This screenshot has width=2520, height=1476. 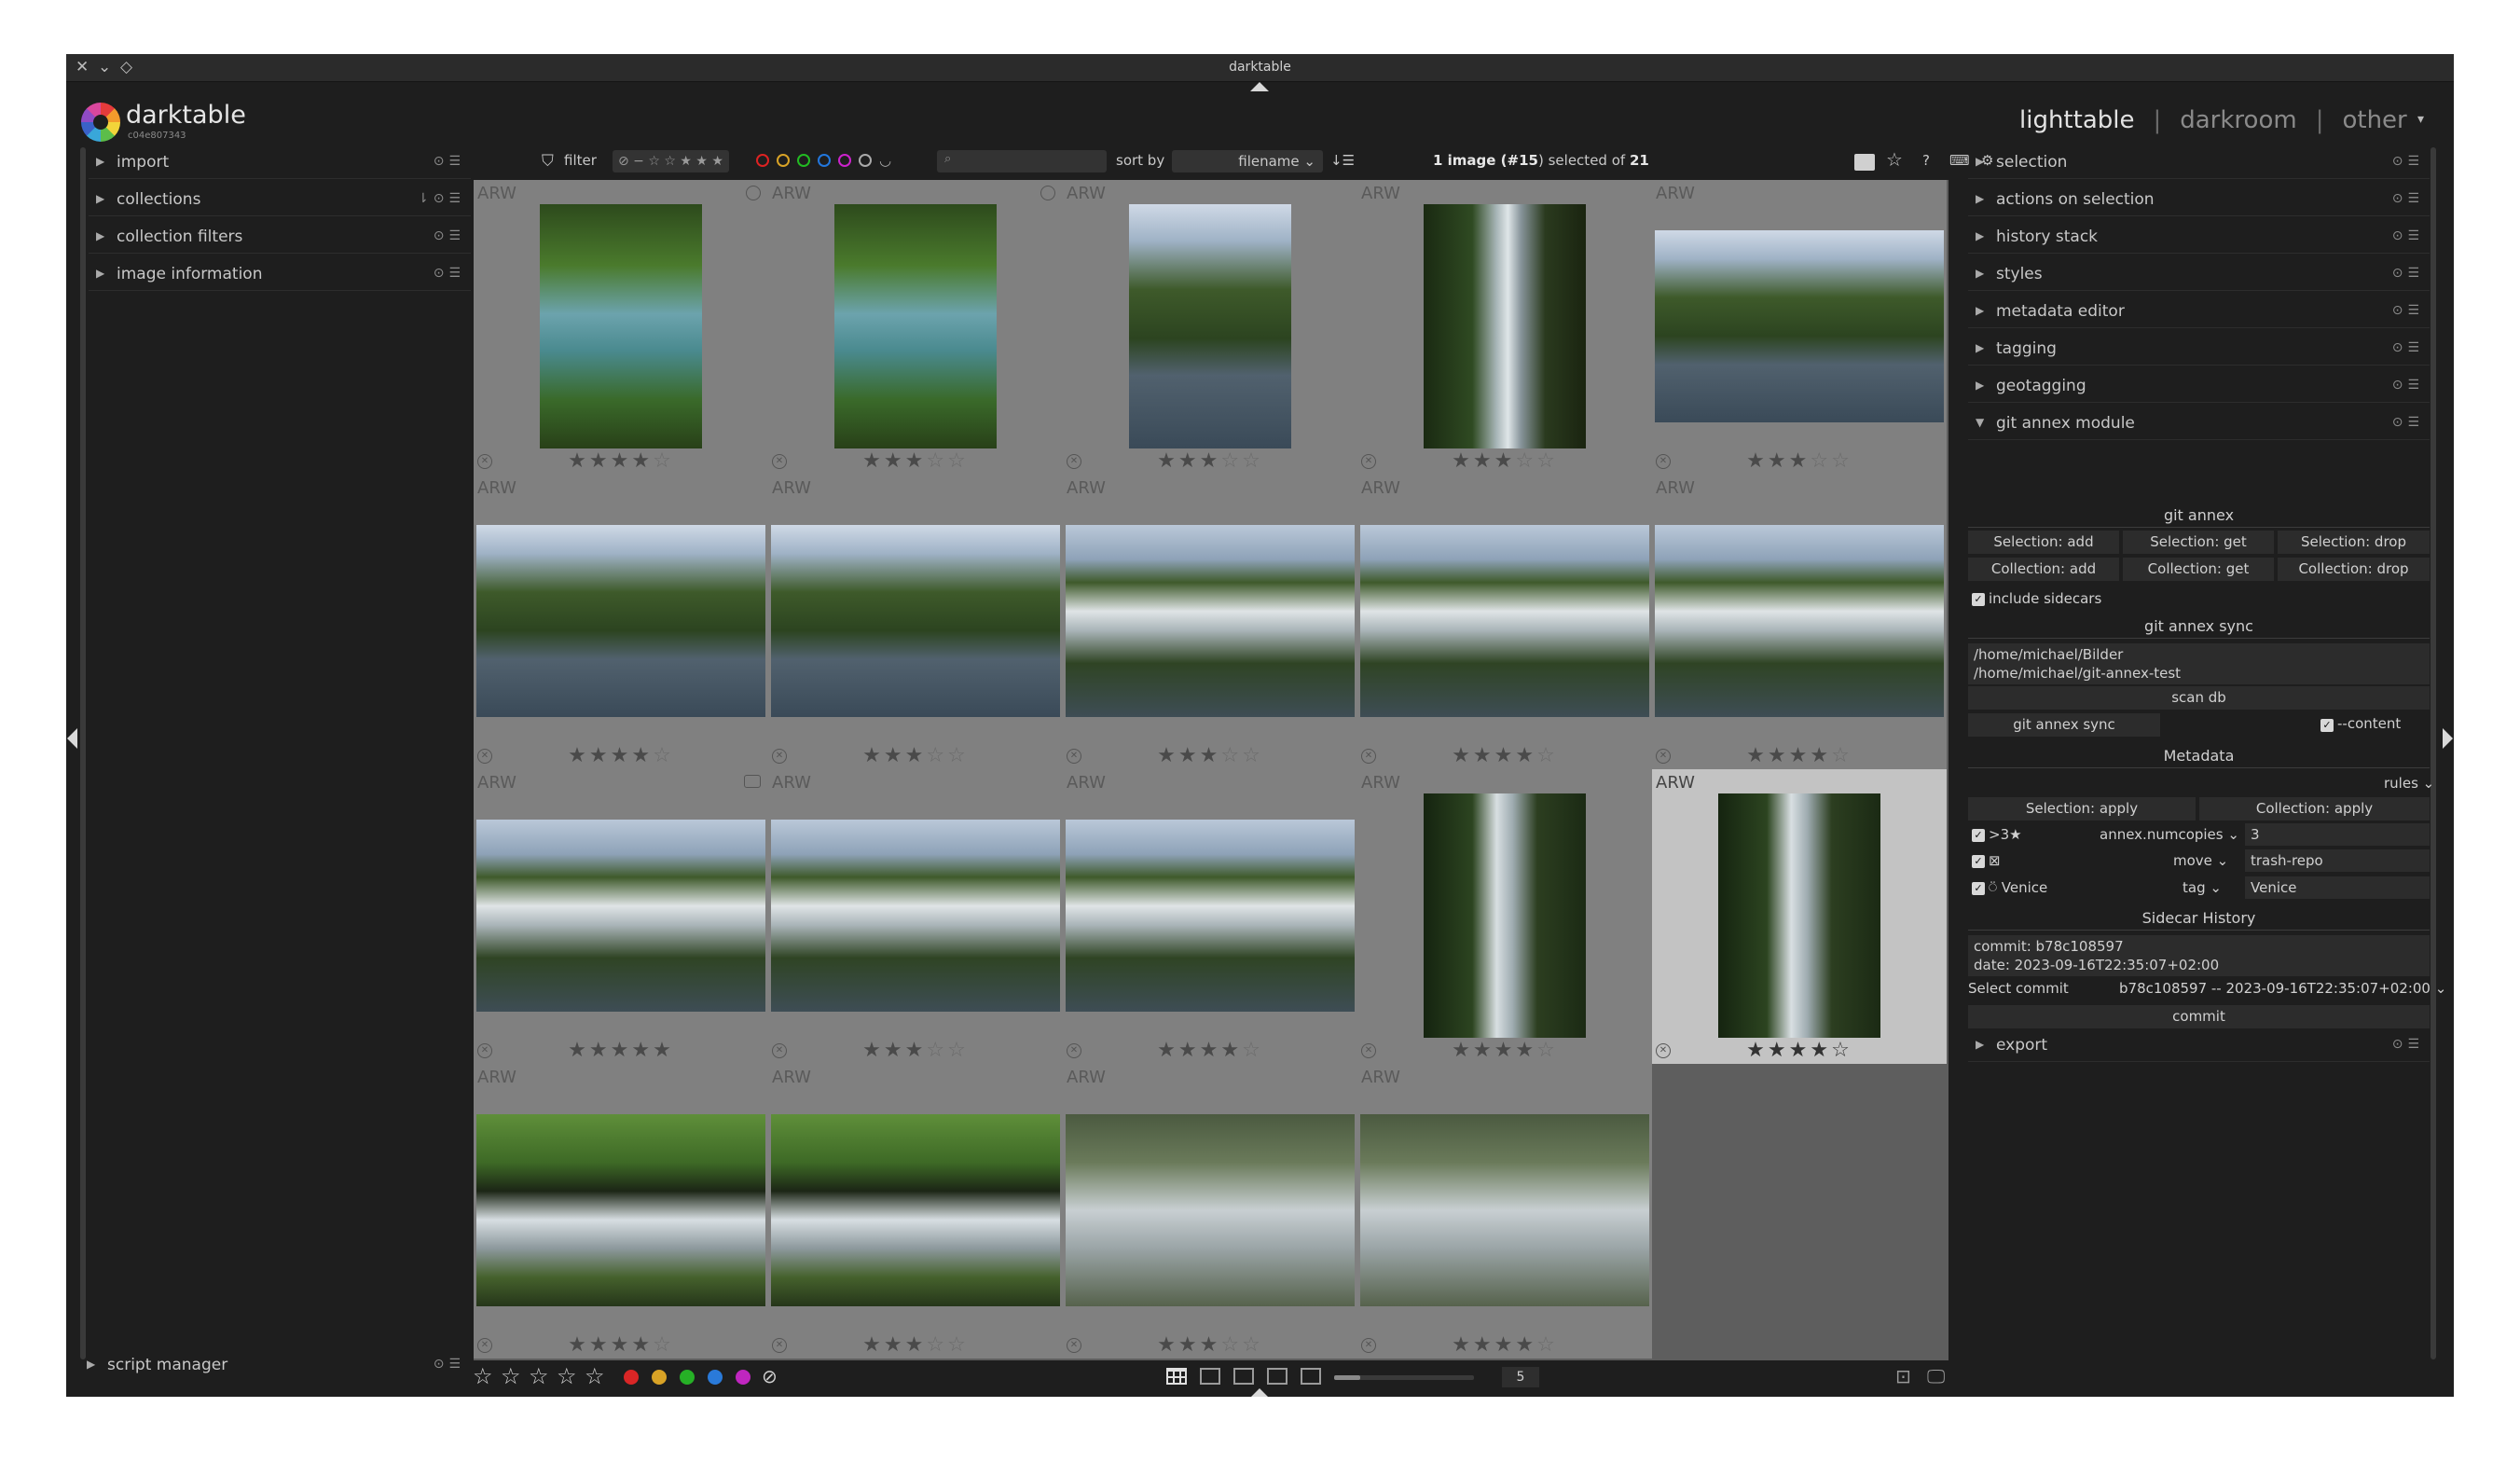 I want to click on content-checkbox: ✓, so click(x=2327, y=726).